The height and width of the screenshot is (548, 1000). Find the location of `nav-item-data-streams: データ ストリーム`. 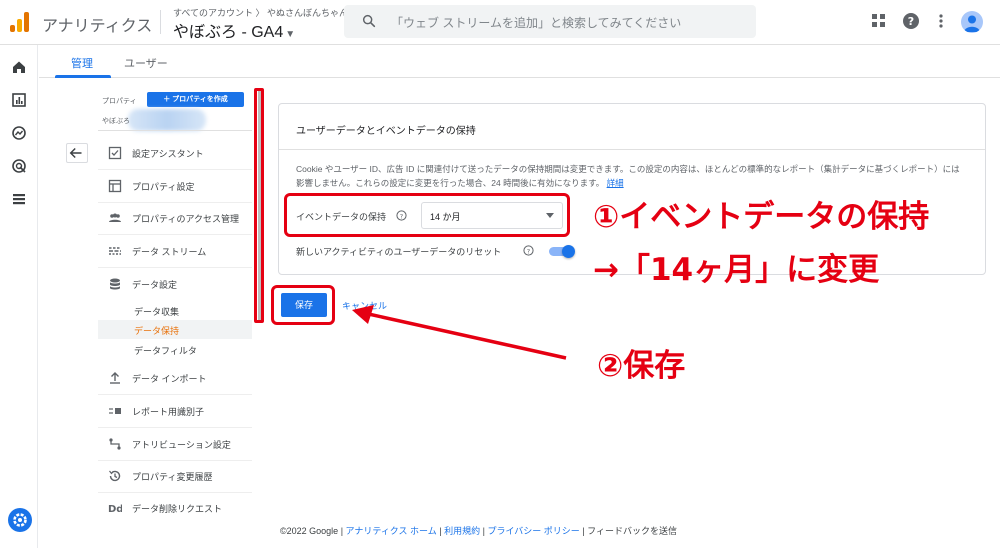

nav-item-data-streams: データ ストリーム is located at coordinates (175, 252).